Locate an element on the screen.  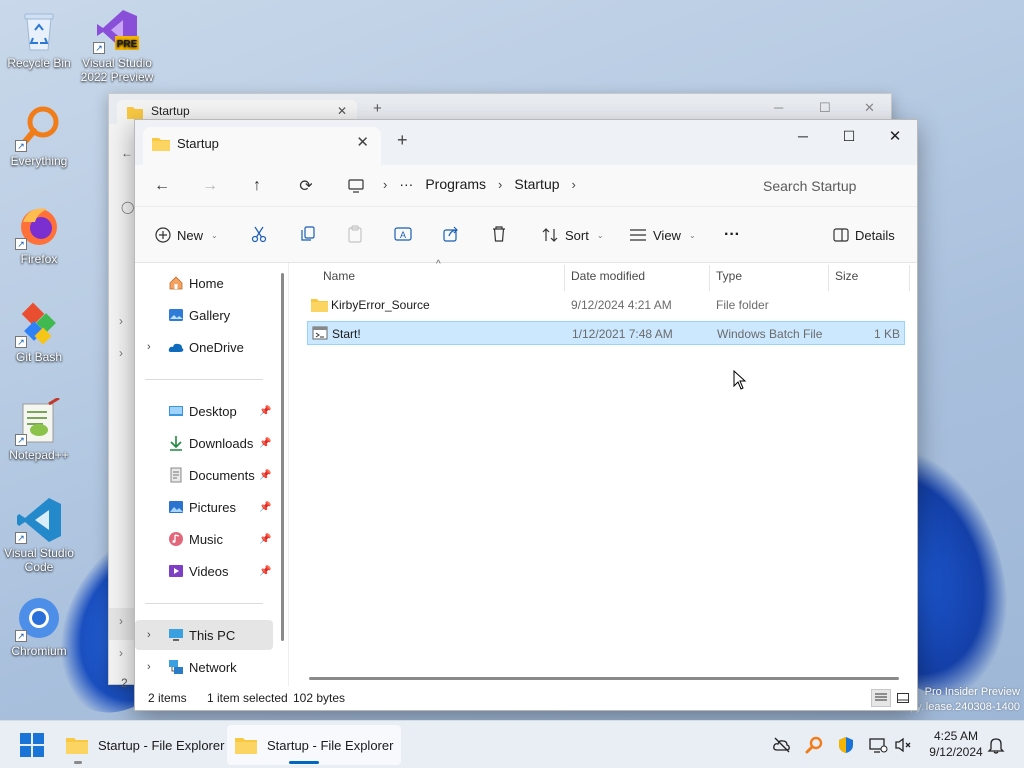
nav-item-home: Home is located at coordinates (204, 283).